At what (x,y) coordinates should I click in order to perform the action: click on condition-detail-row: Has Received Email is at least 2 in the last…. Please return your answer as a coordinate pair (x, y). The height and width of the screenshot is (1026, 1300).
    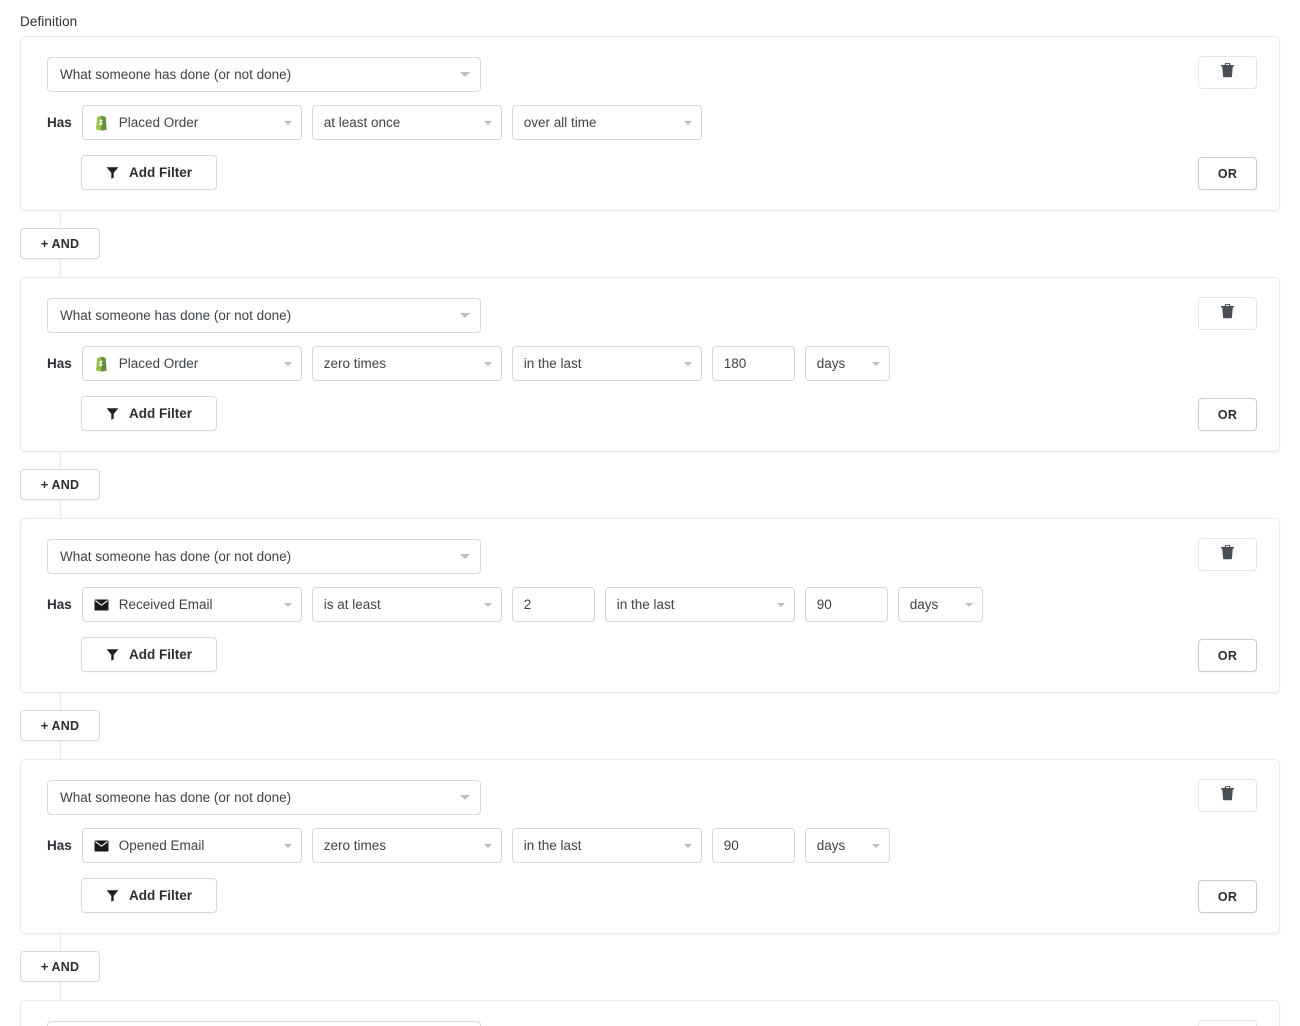
    Looking at the image, I should click on (652, 604).